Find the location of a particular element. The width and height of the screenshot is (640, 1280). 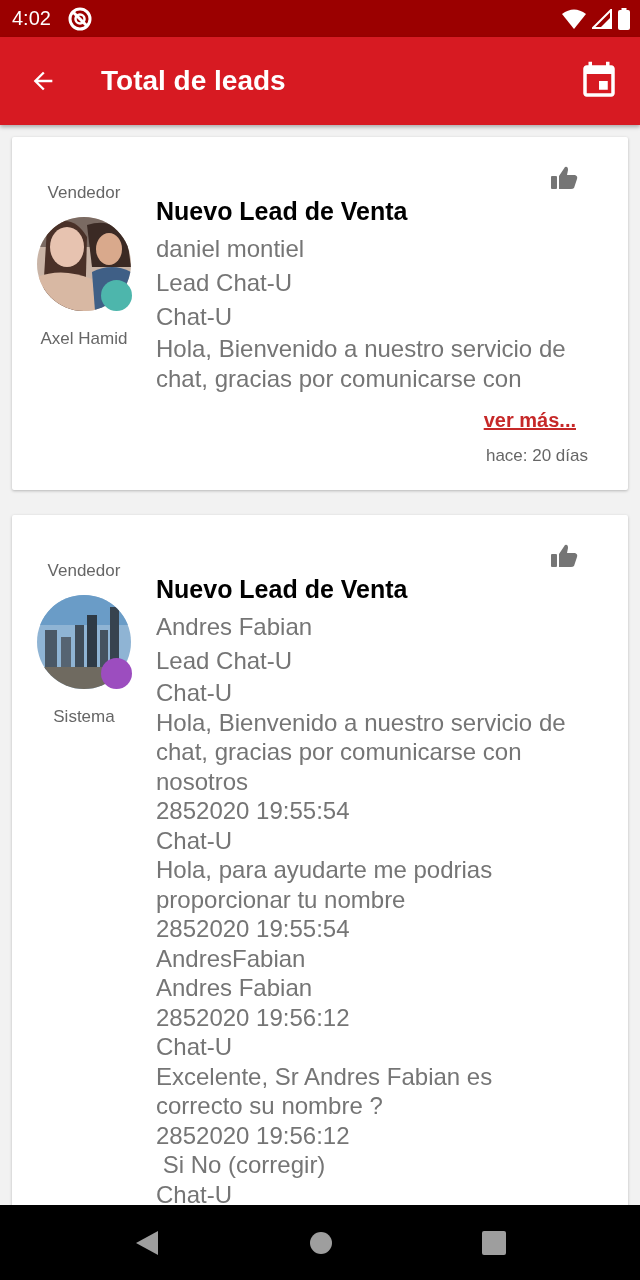

status-time: 4:02 is located at coordinates (31, 18).